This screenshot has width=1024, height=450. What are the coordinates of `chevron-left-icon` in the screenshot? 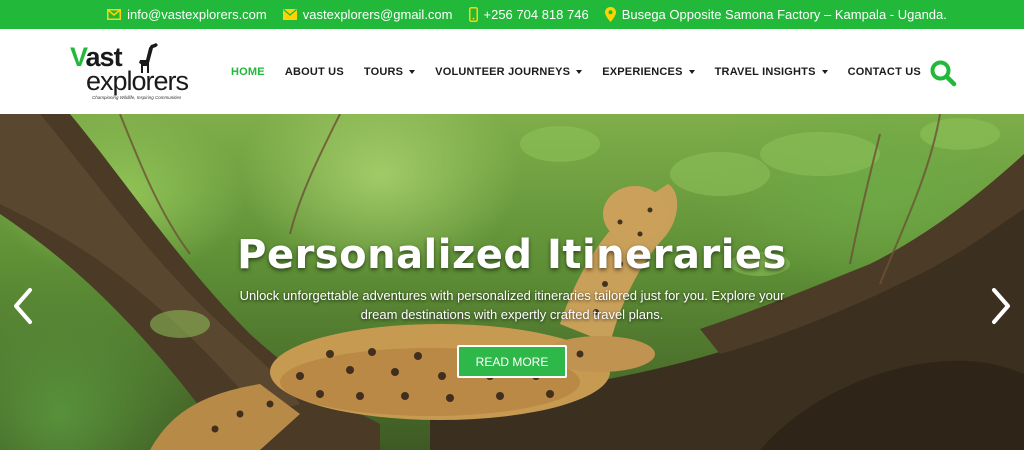 It's located at (23, 306).